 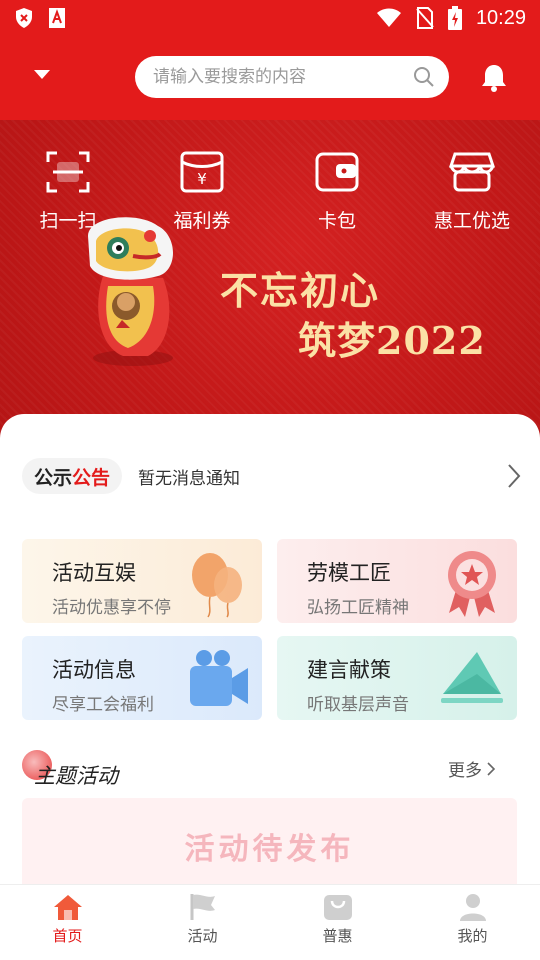 I want to click on card-subtitle: 活动优惠享不停, so click(x=111, y=608).